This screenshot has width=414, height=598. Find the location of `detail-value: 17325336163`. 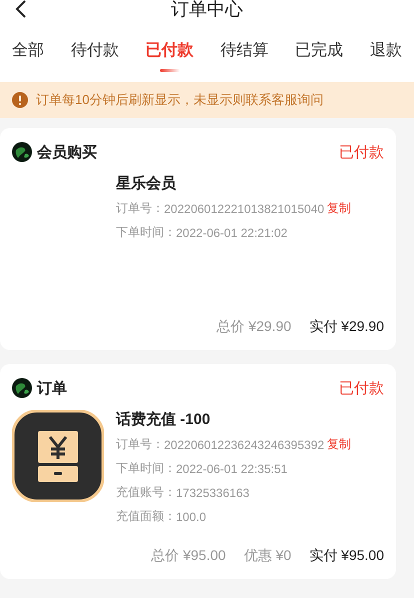

detail-value: 17325336163 is located at coordinates (213, 493).